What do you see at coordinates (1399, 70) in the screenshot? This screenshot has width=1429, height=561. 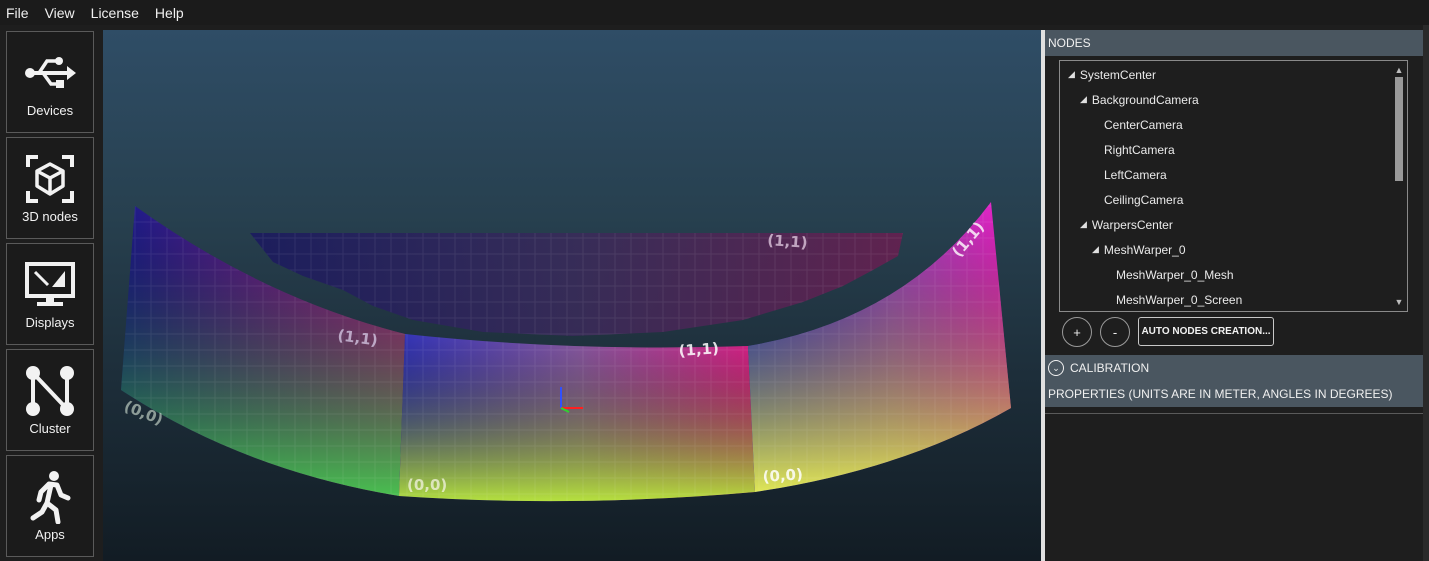 I see `scroll-up-icon: ▲` at bounding box center [1399, 70].